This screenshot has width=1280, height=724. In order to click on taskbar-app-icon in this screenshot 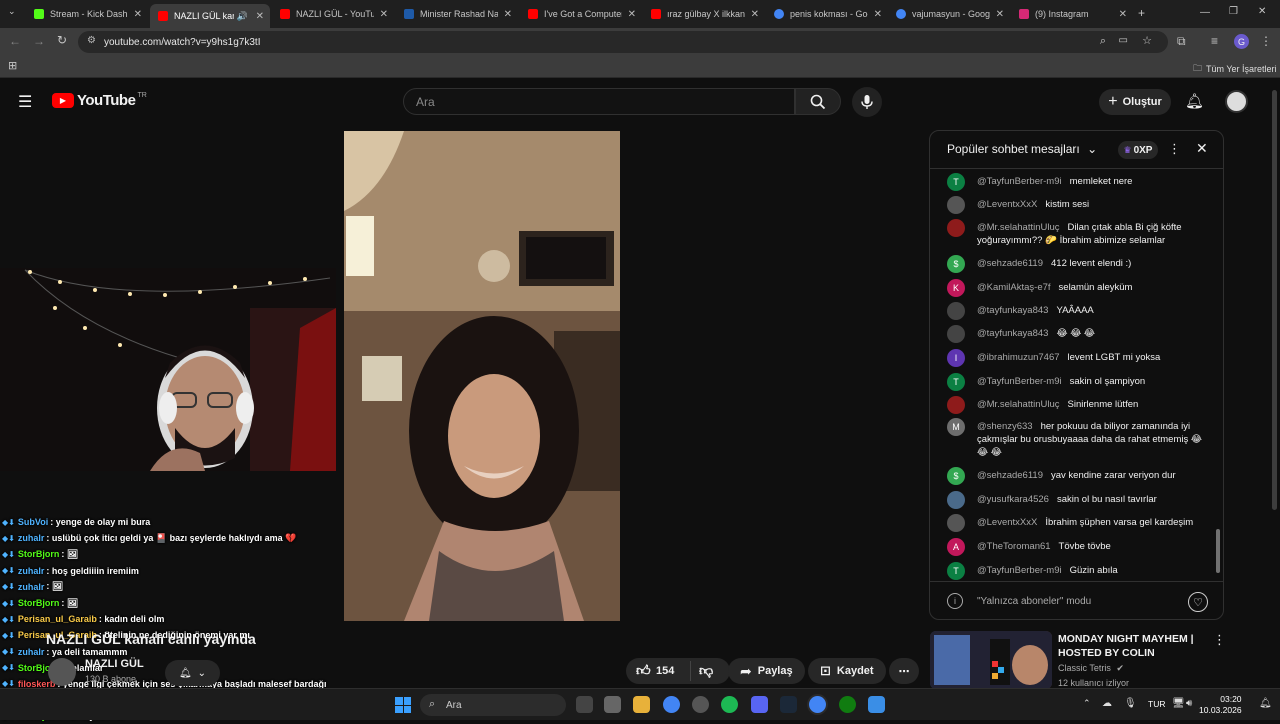, I will do `click(876, 704)`.